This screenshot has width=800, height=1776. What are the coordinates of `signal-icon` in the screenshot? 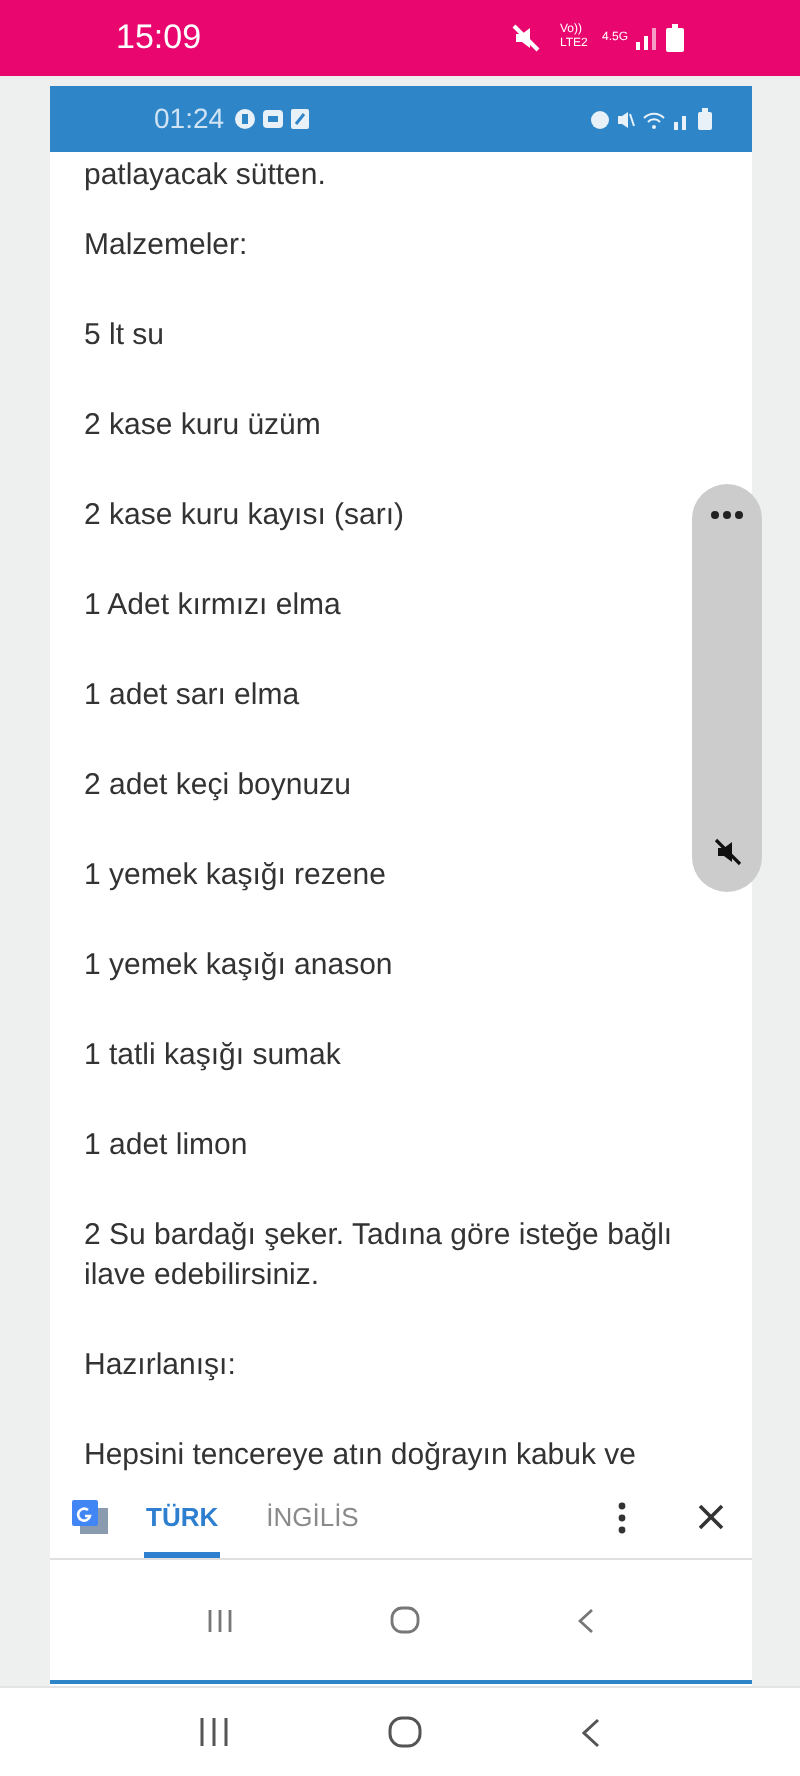 It's located at (646, 38).